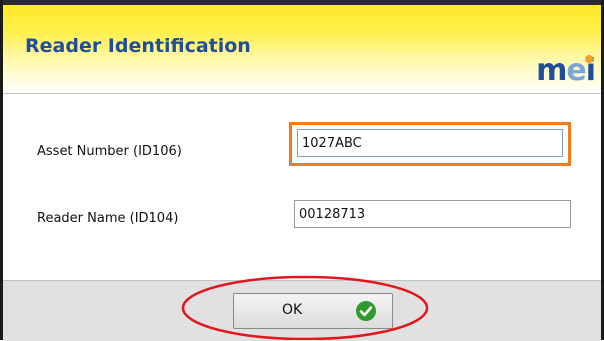 This screenshot has height=341, width=604. Describe the element at coordinates (108, 218) in the screenshot. I see `reader-name-label: Reader Name (ID104)` at that location.